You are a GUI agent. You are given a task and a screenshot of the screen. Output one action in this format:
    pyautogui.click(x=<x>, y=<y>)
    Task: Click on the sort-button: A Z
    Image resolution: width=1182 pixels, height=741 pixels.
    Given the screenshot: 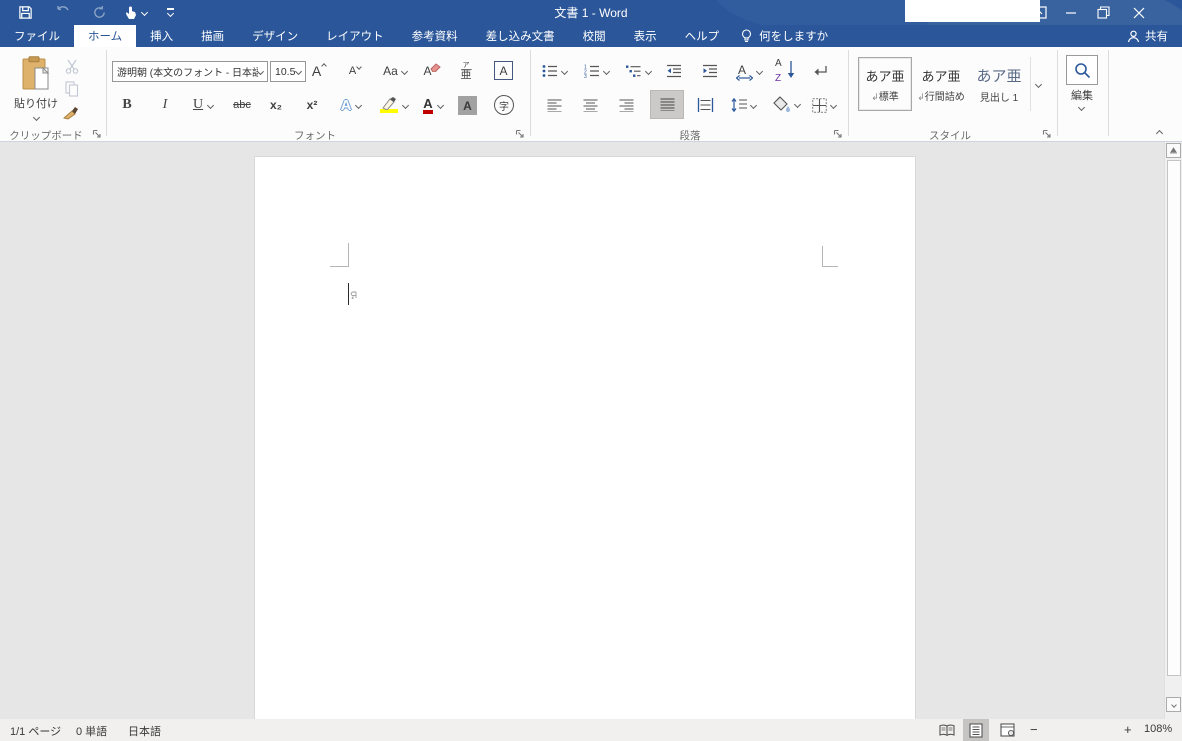 What is the action you would take?
    pyautogui.click(x=785, y=71)
    